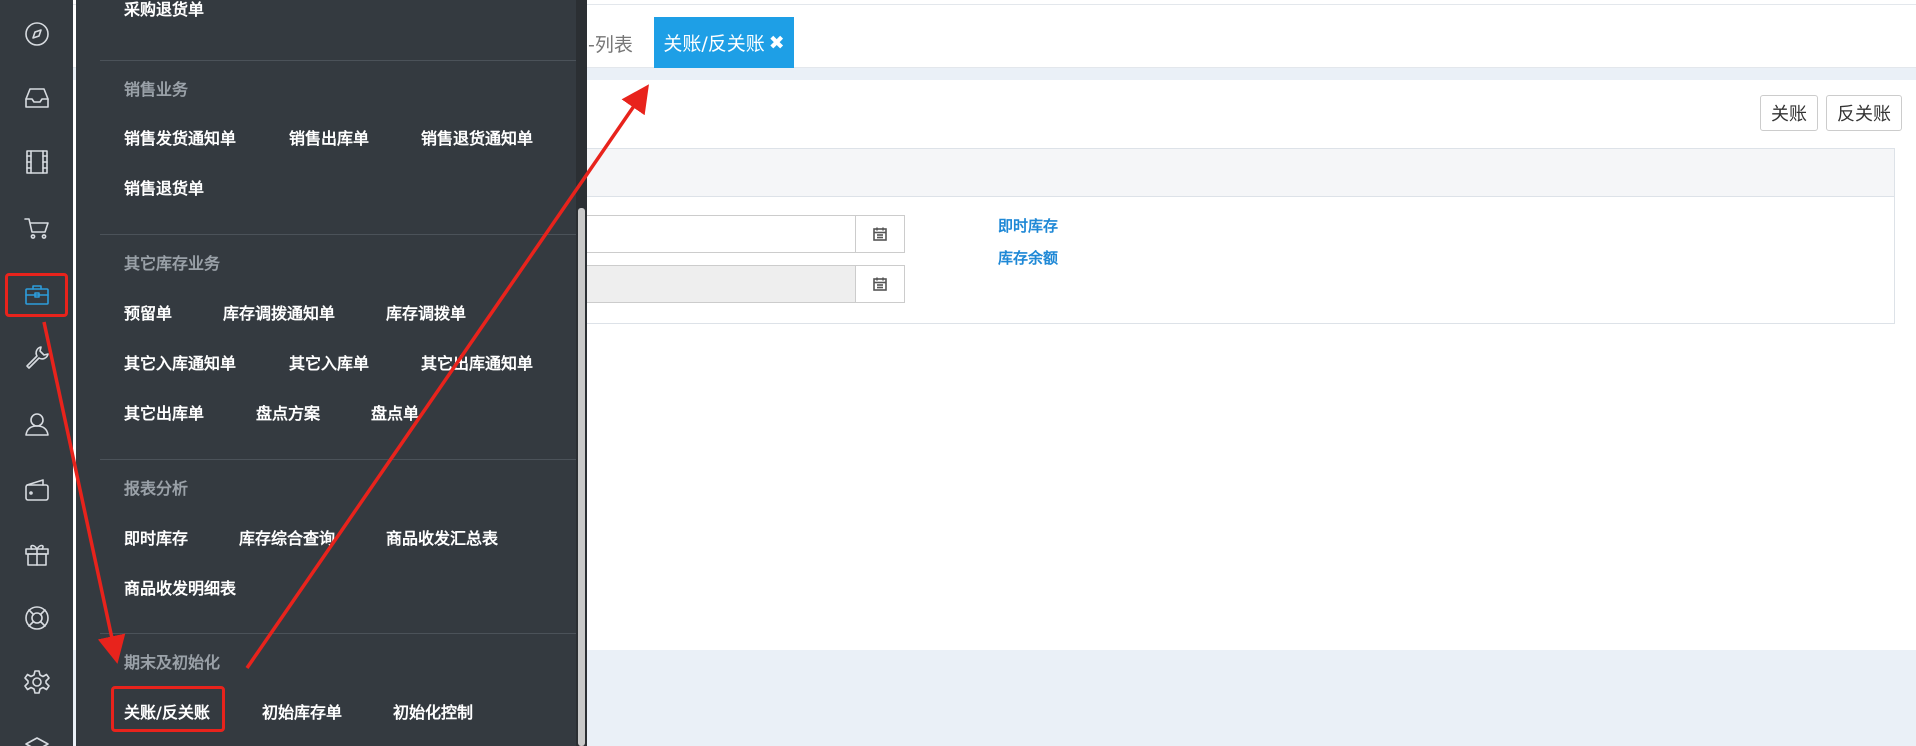 This screenshot has height=746, width=1916. Describe the element at coordinates (164, 10) in the screenshot. I see `menu-item-purchase-return: 采购退货单` at that location.